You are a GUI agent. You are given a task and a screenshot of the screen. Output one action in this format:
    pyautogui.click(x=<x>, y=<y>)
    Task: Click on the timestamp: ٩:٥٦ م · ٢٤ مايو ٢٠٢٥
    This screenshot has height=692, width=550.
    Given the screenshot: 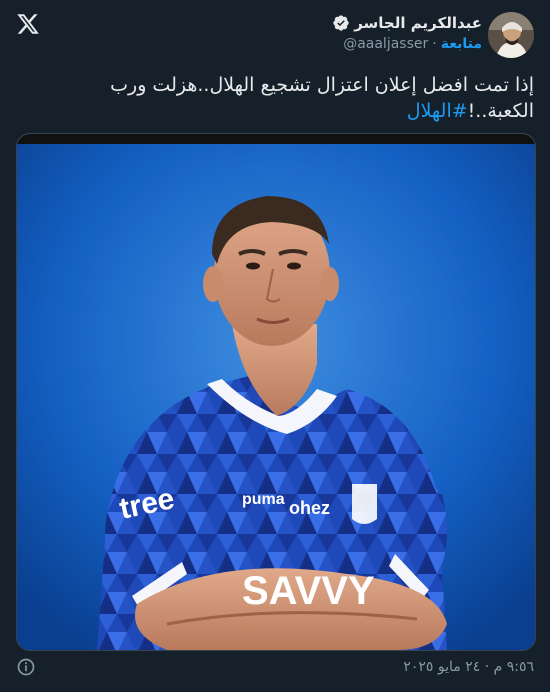 What is the action you would take?
    pyautogui.click(x=468, y=667)
    